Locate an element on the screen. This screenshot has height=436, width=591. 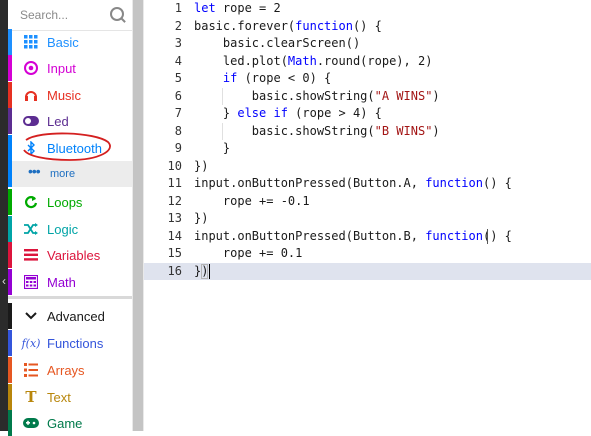
code-line: 7 } else if (rope > 4) { is located at coordinates (367, 114).